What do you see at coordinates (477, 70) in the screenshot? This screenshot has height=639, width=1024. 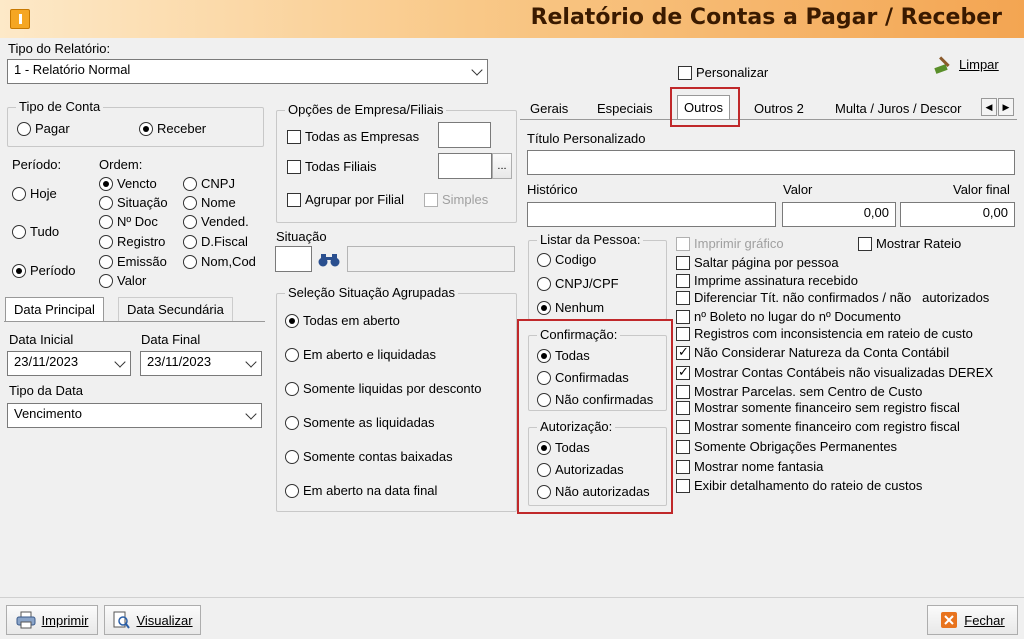 I see `chevron-down-icon` at bounding box center [477, 70].